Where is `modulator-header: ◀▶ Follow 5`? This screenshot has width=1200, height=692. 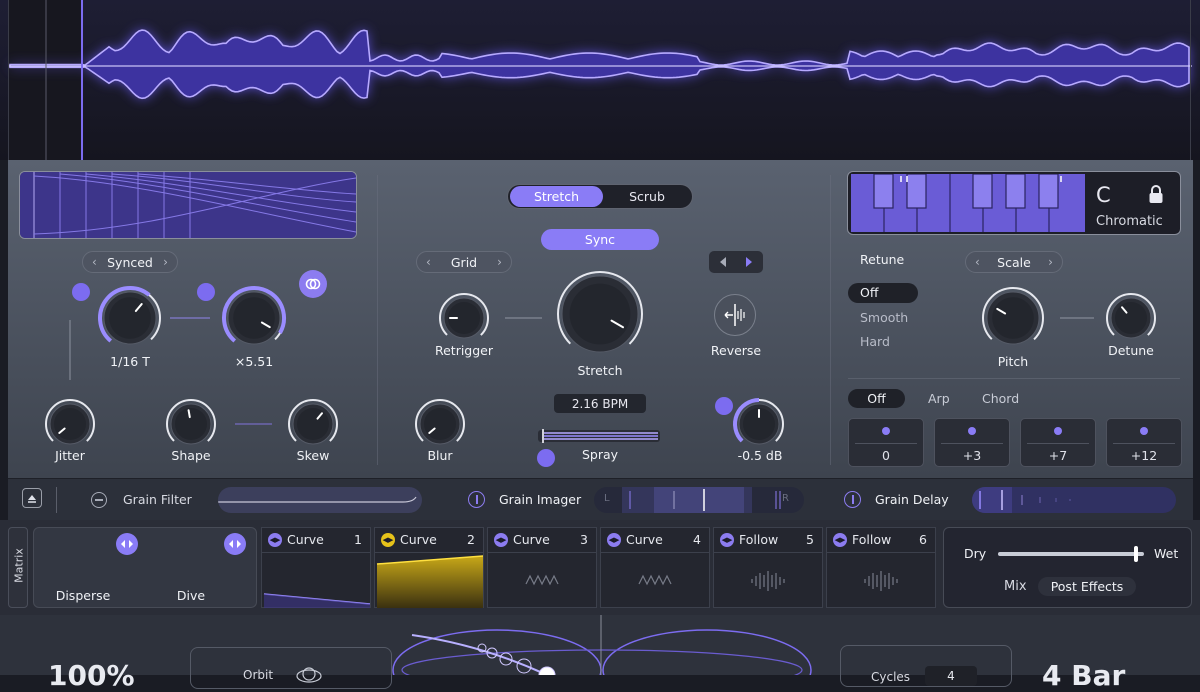 modulator-header: ◀▶ Follow 5 is located at coordinates (768, 540).